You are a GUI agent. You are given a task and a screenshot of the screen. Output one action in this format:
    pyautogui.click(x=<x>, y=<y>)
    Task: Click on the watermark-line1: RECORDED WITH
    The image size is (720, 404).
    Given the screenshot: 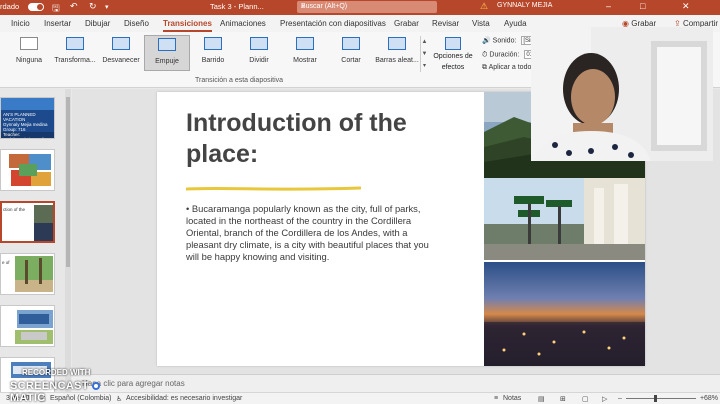 What is the action you would take?
    pyautogui.click(x=56, y=372)
    